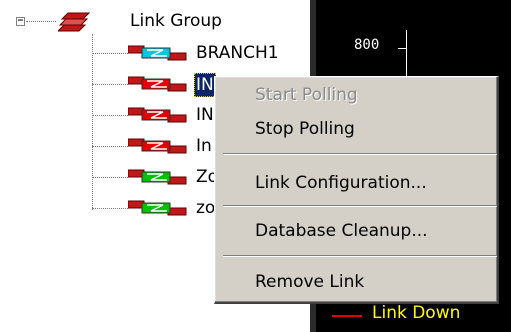 The height and width of the screenshot is (332, 511). I want to click on y-tick, so click(402, 48).